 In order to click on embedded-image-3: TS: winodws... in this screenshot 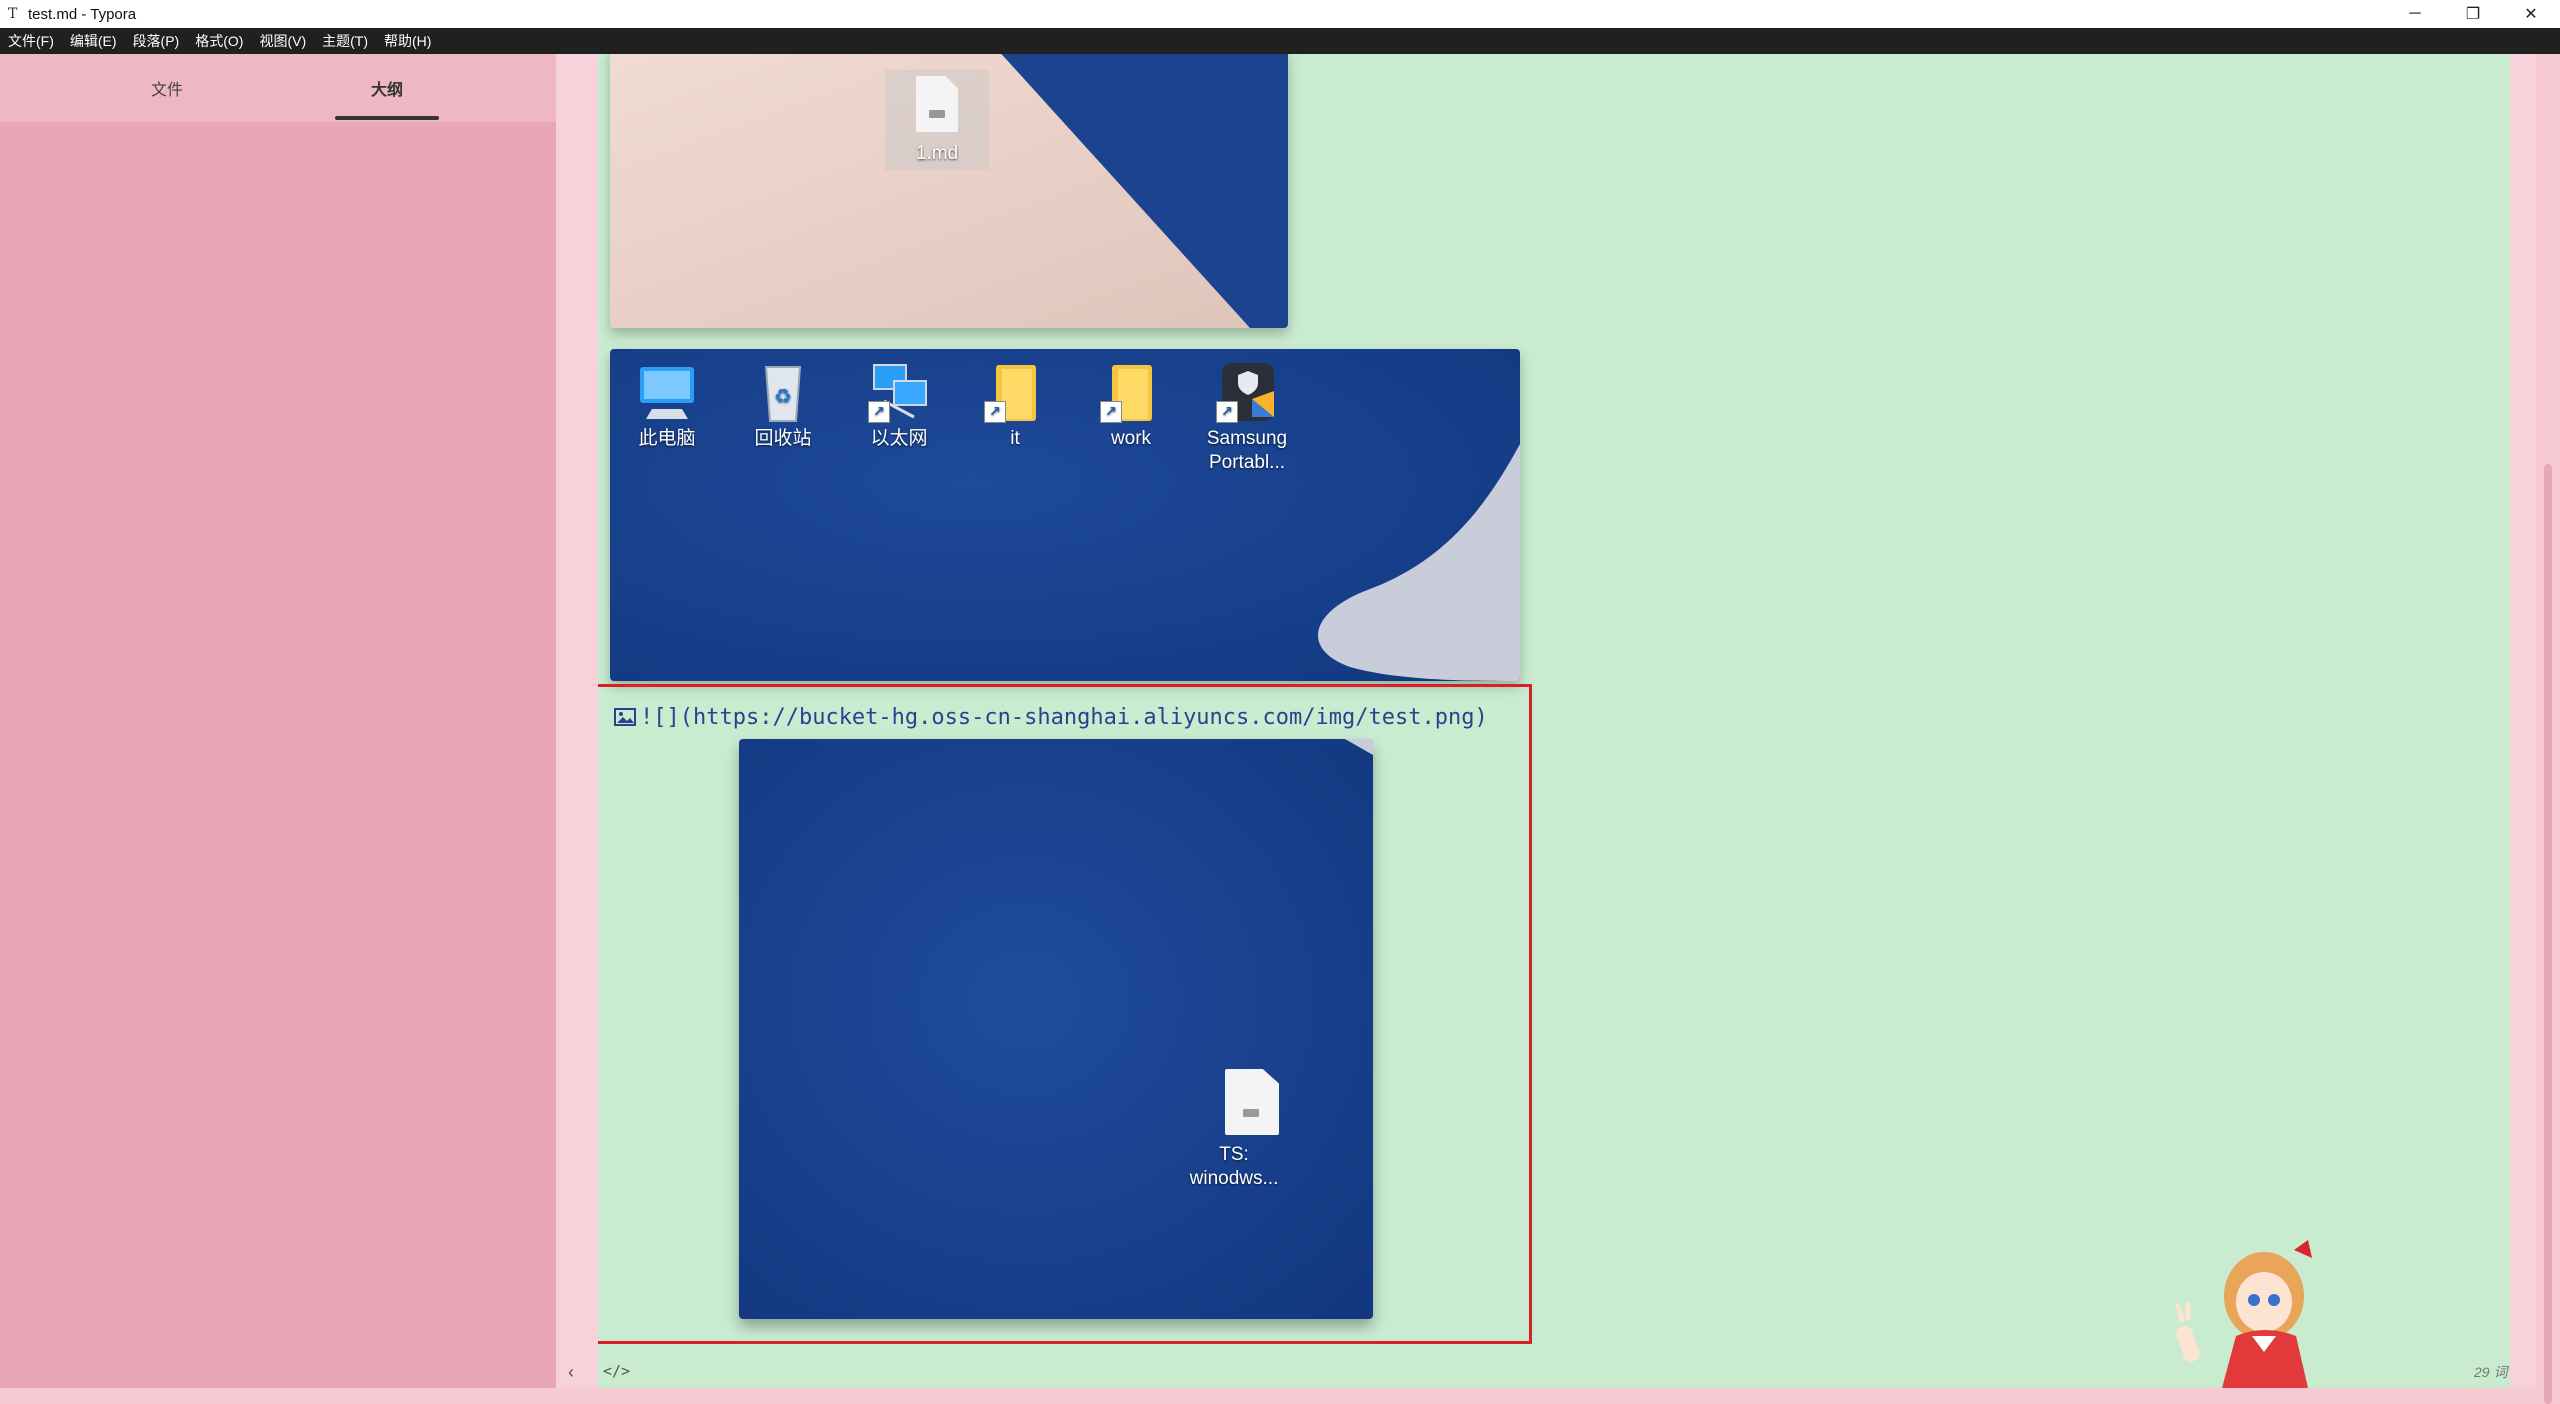, I will do `click(1056, 1029)`.